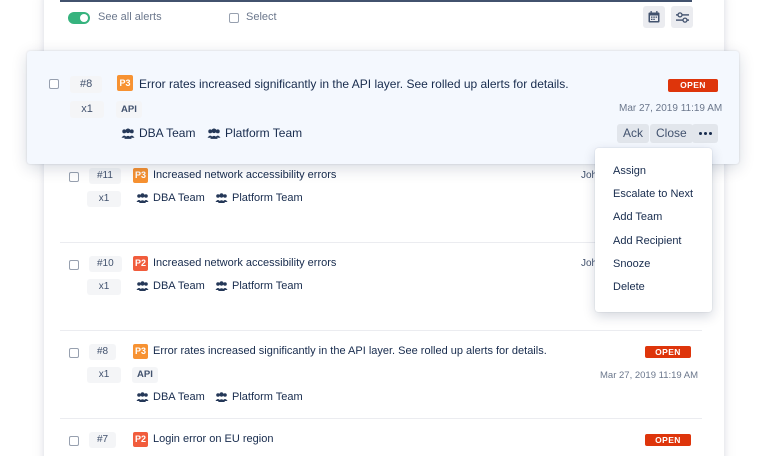  I want to click on calendar-icon, so click(654, 17).